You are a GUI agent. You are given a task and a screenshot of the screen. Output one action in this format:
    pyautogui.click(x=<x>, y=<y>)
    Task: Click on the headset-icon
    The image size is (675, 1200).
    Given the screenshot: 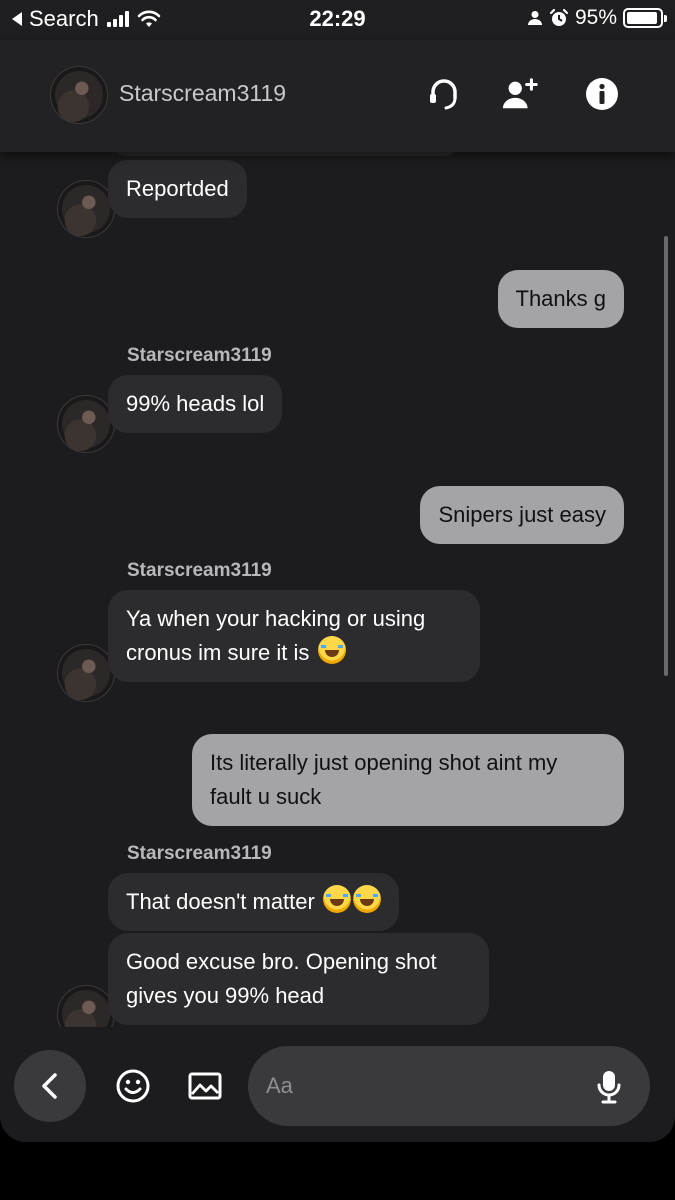 What is the action you would take?
    pyautogui.click(x=443, y=94)
    